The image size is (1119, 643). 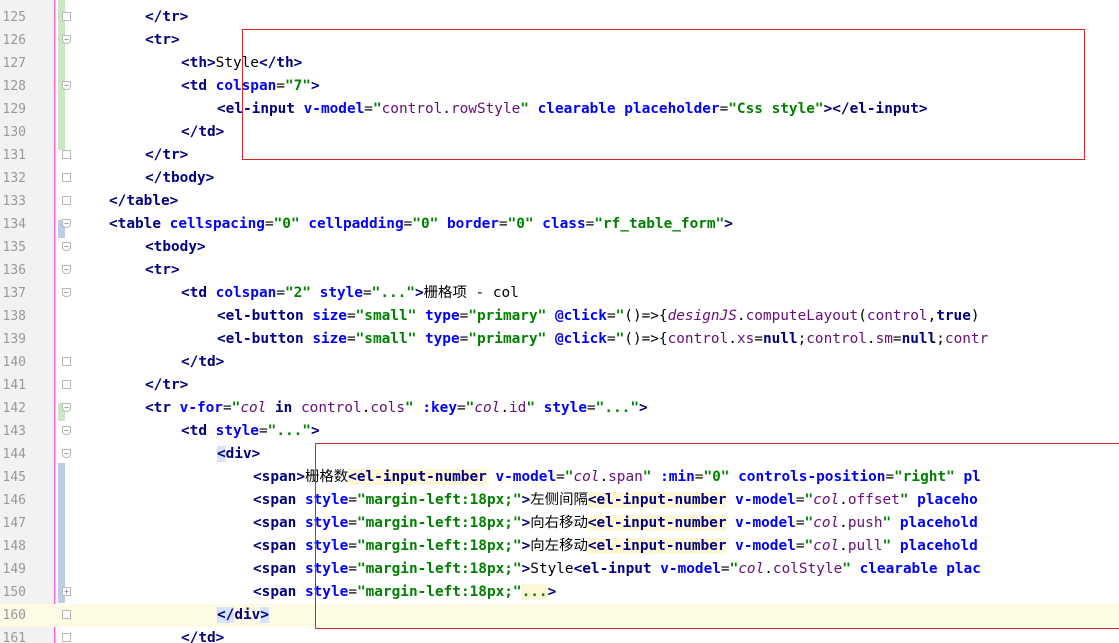 What do you see at coordinates (559, 615) in the screenshot?
I see `code-line: 160 </div>` at bounding box center [559, 615].